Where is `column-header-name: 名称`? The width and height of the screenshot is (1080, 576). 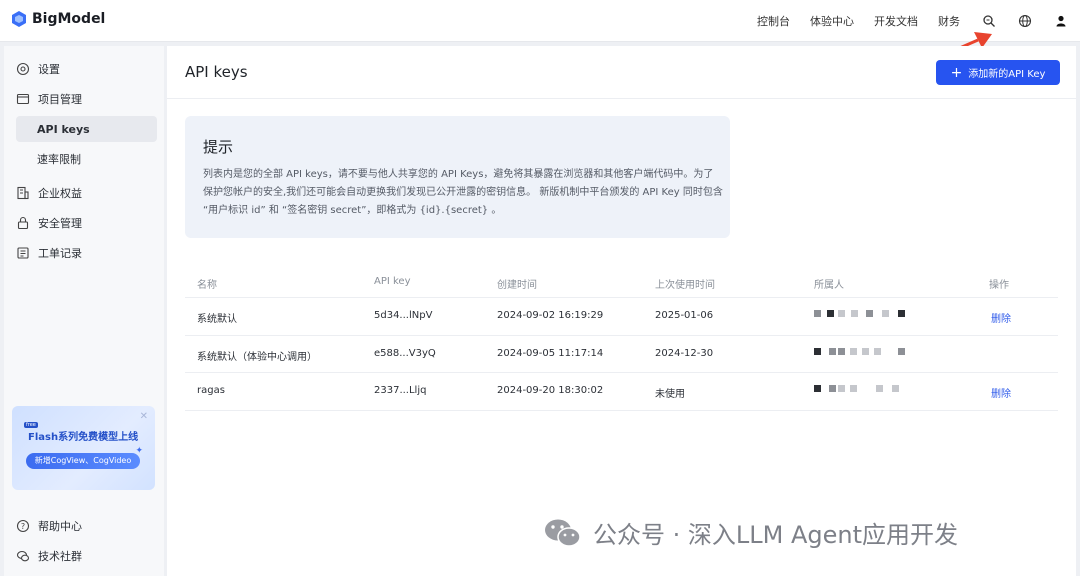 column-header-name: 名称 is located at coordinates (207, 285).